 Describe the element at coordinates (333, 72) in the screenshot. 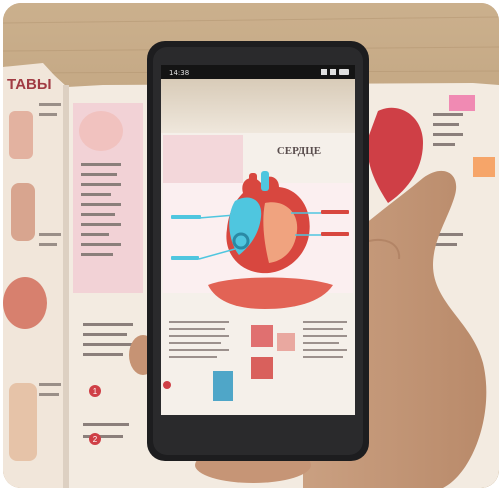

I see `wifi-icon` at that location.